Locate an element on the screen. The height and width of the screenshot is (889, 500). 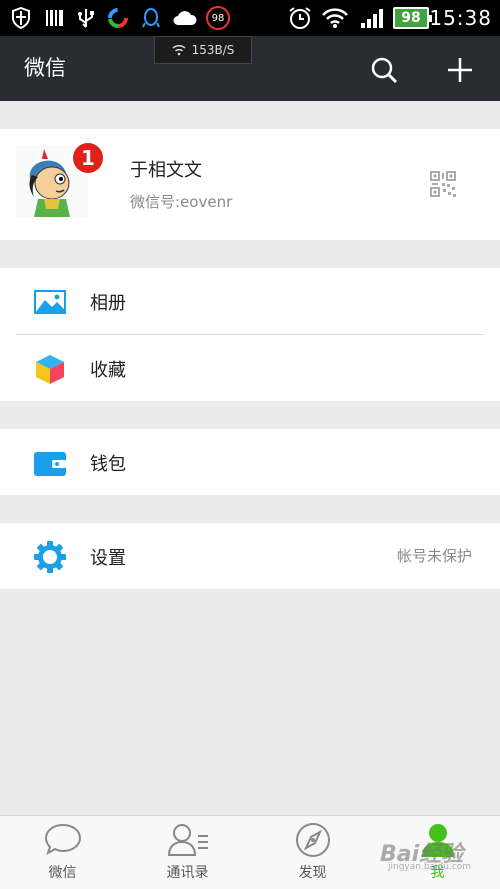
cloud-icon is located at coordinates (184, 18).